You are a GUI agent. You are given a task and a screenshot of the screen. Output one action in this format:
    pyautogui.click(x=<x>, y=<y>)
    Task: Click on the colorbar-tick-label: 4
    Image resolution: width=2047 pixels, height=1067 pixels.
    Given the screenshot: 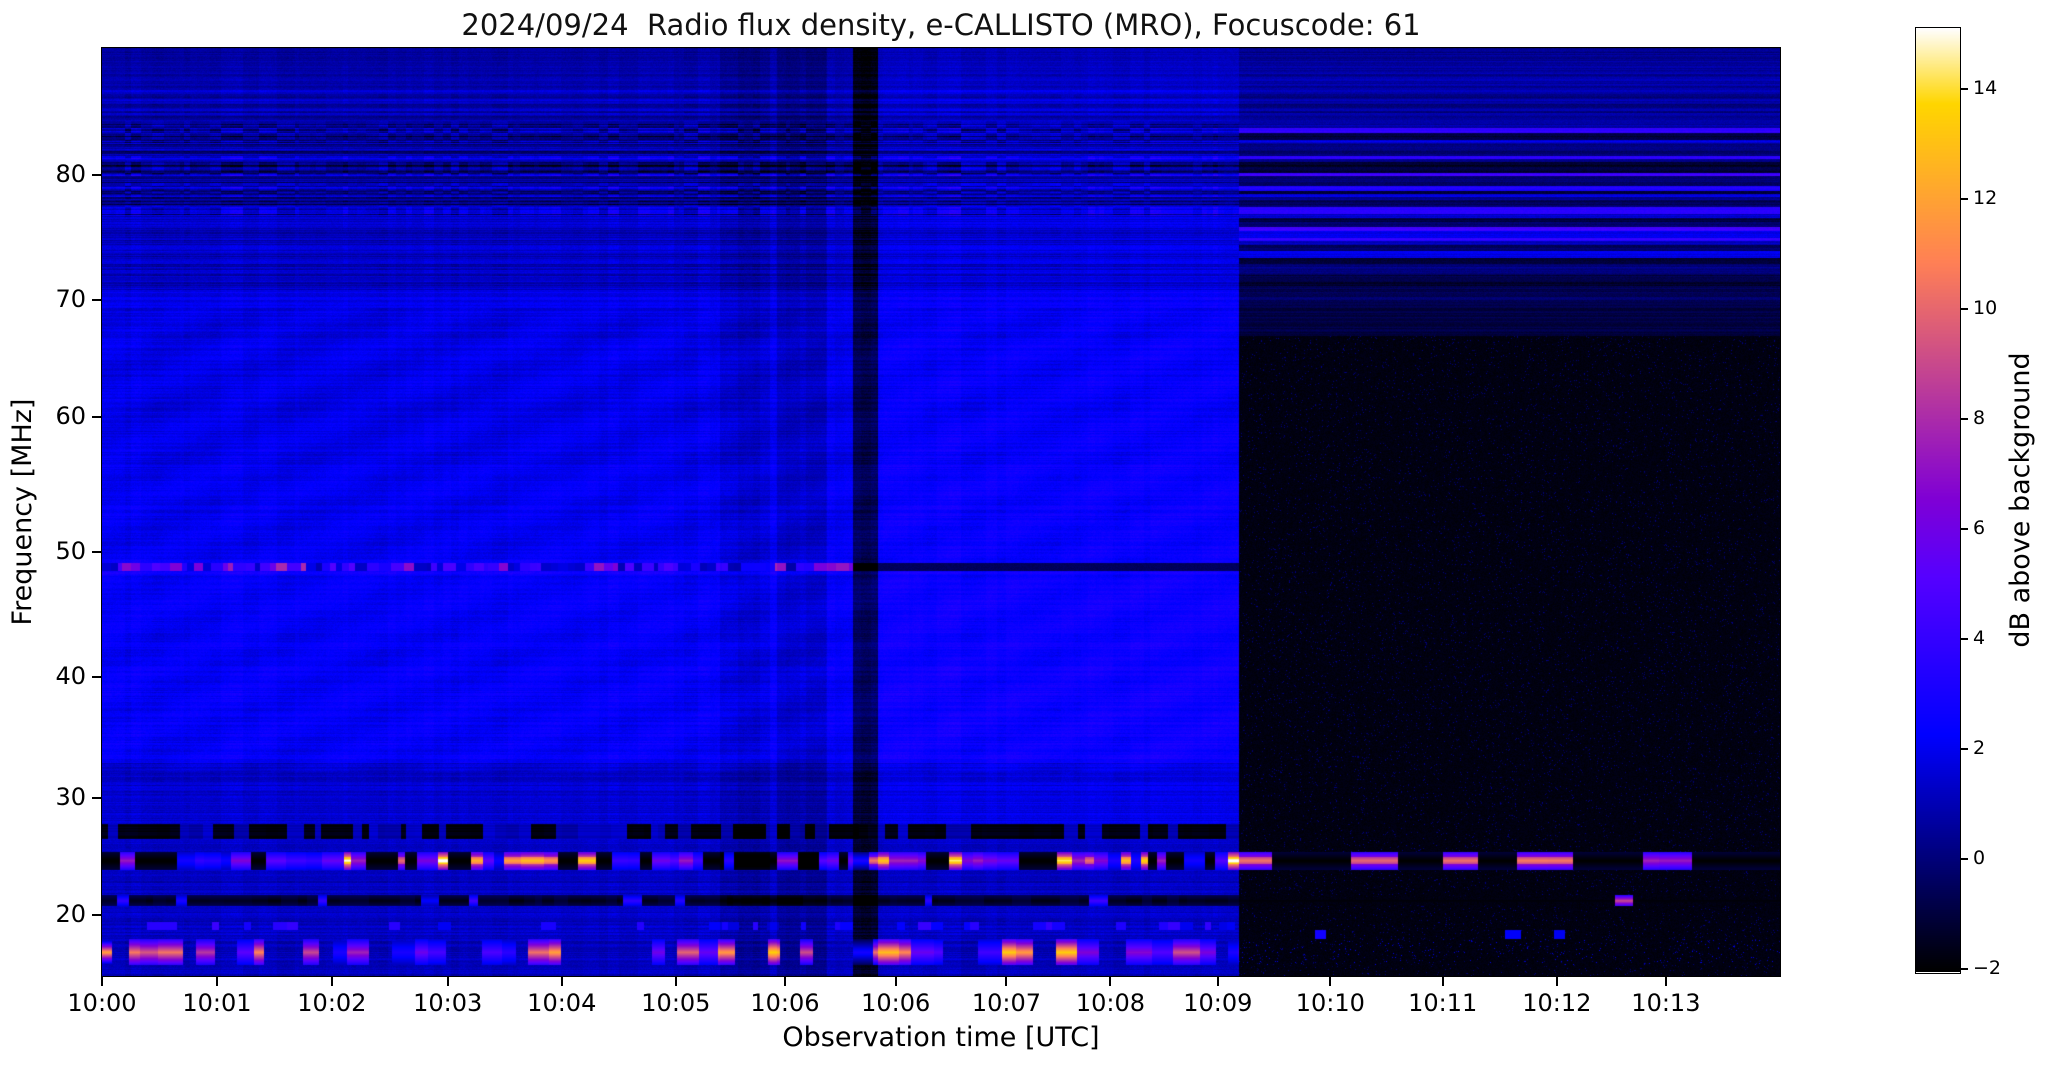 What is the action you would take?
    pyautogui.click(x=1979, y=637)
    